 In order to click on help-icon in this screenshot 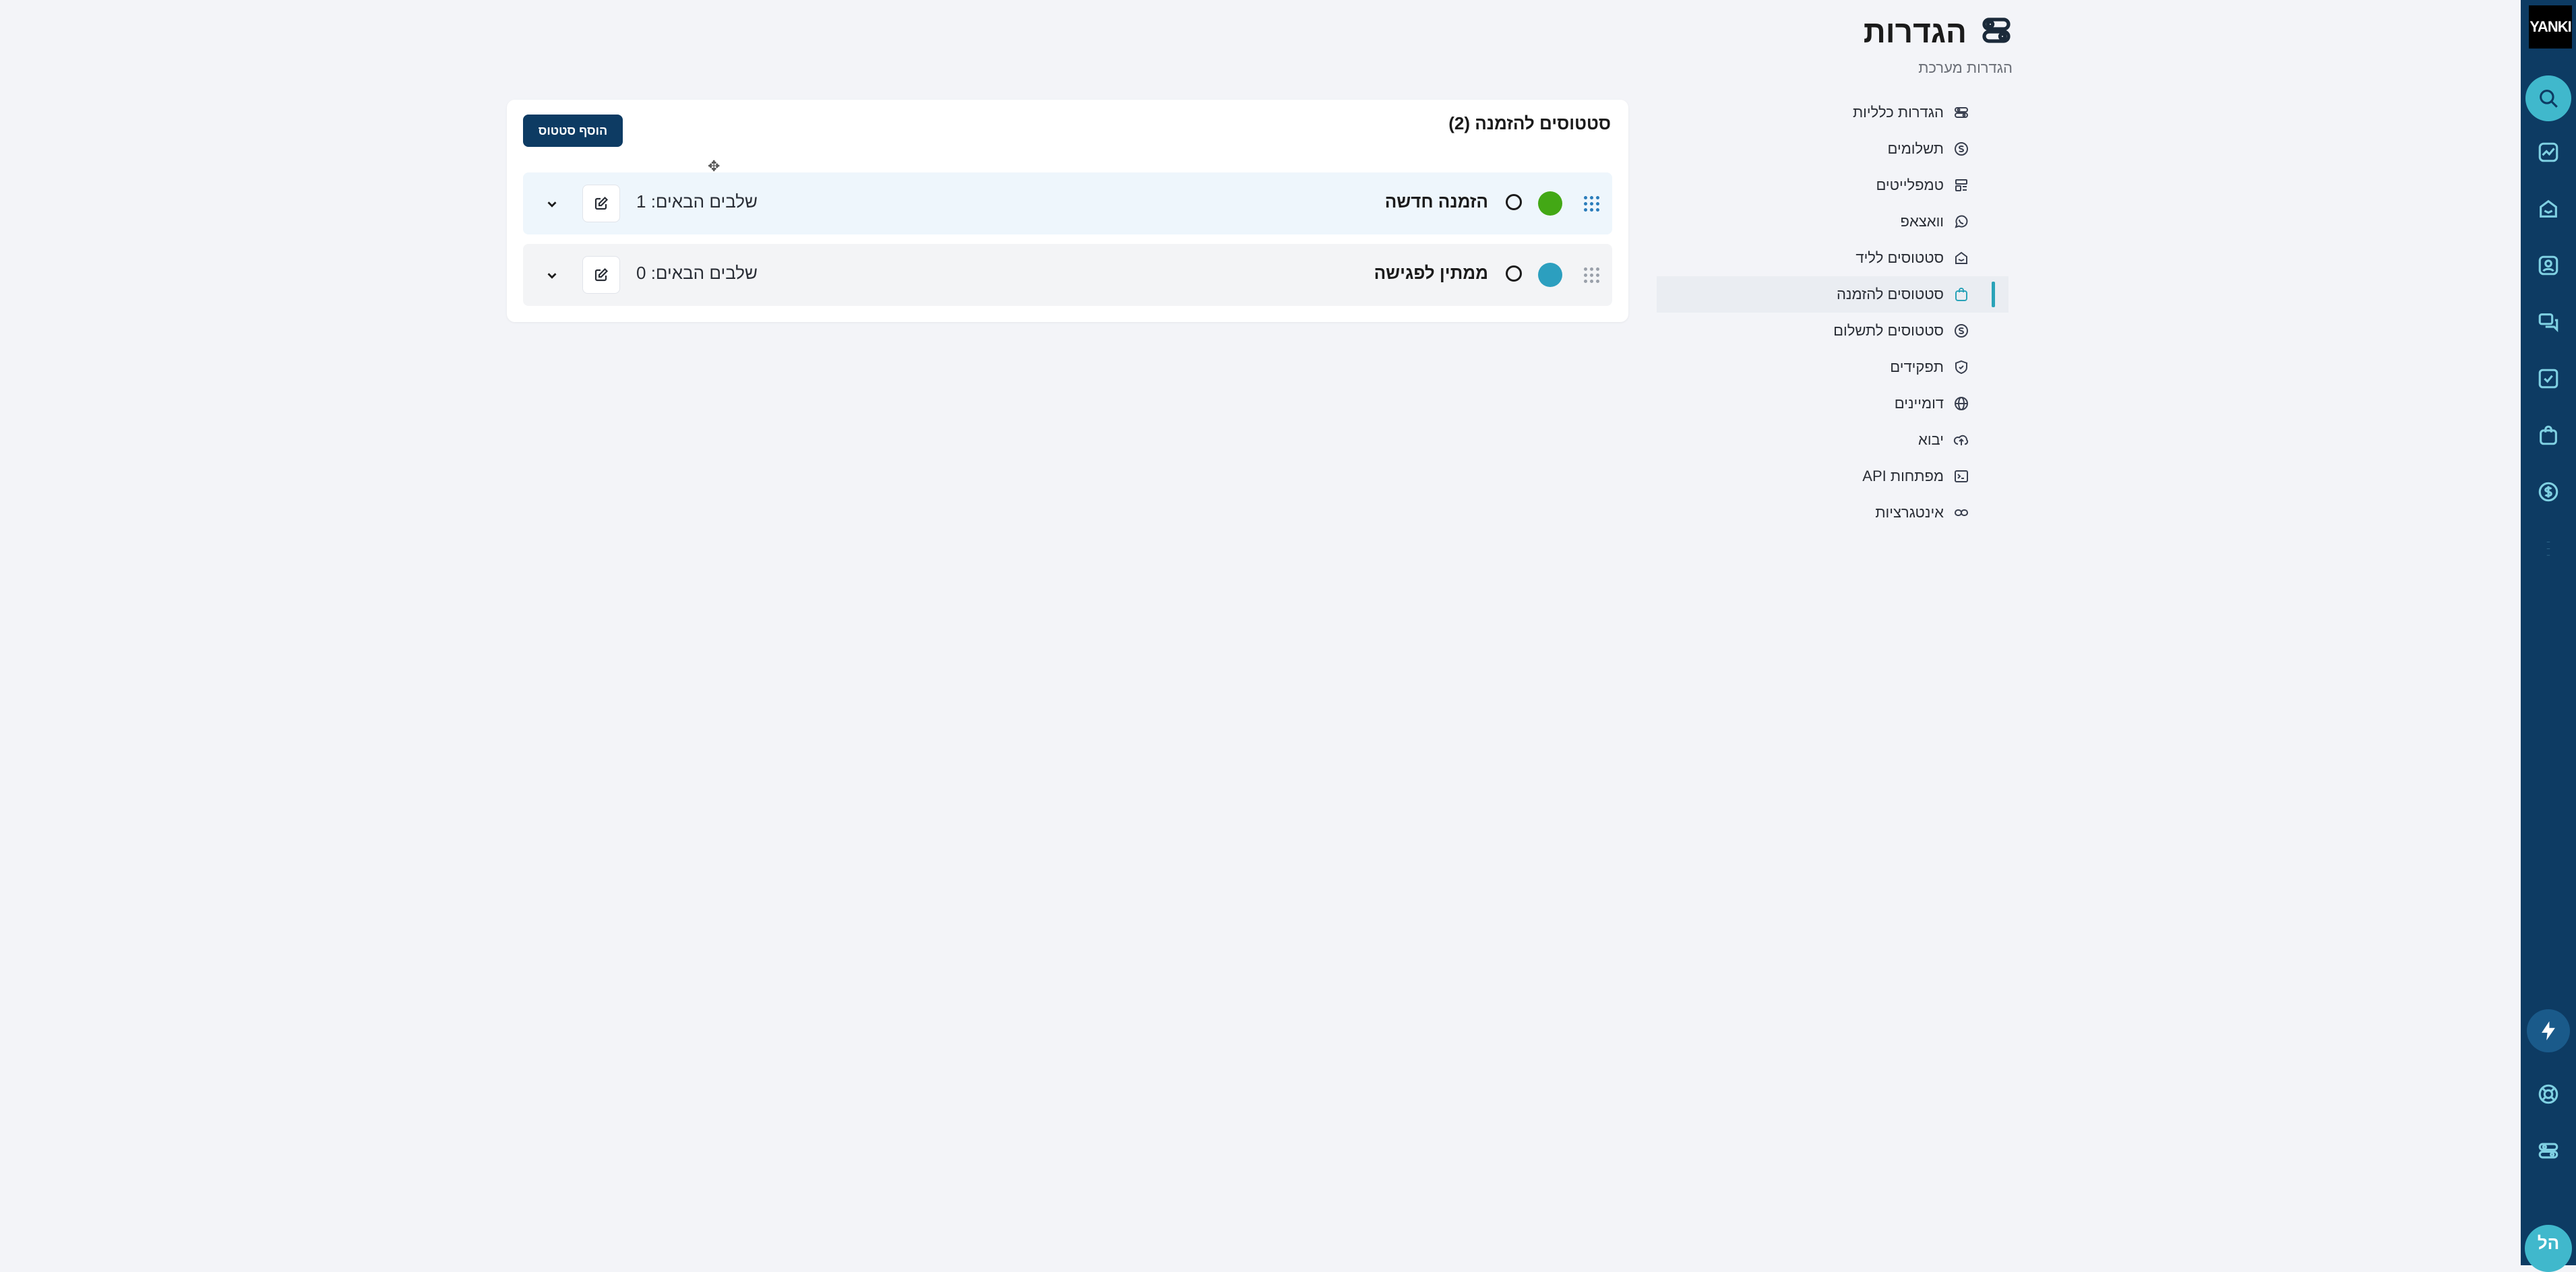, I will do `click(2548, 1094)`.